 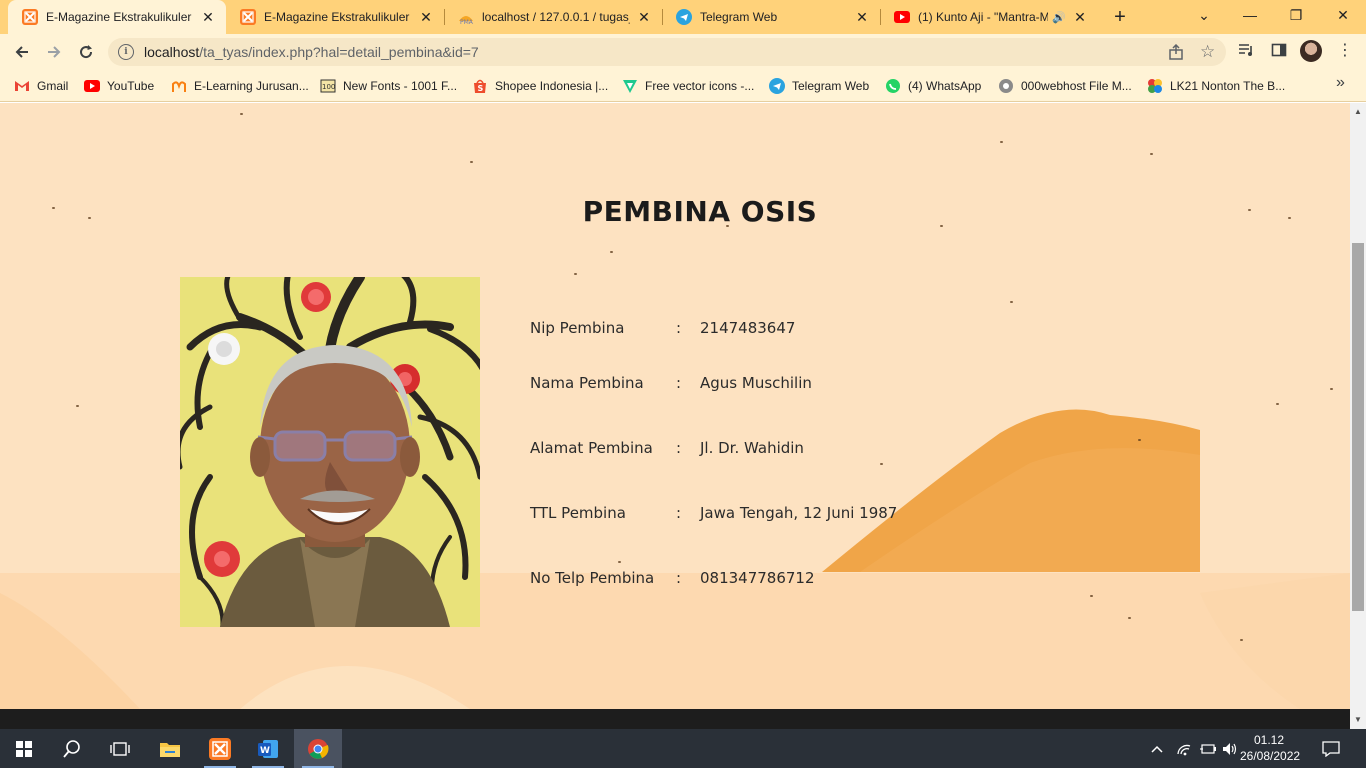 I want to click on window-close-icon: ✕, so click(x=1343, y=15).